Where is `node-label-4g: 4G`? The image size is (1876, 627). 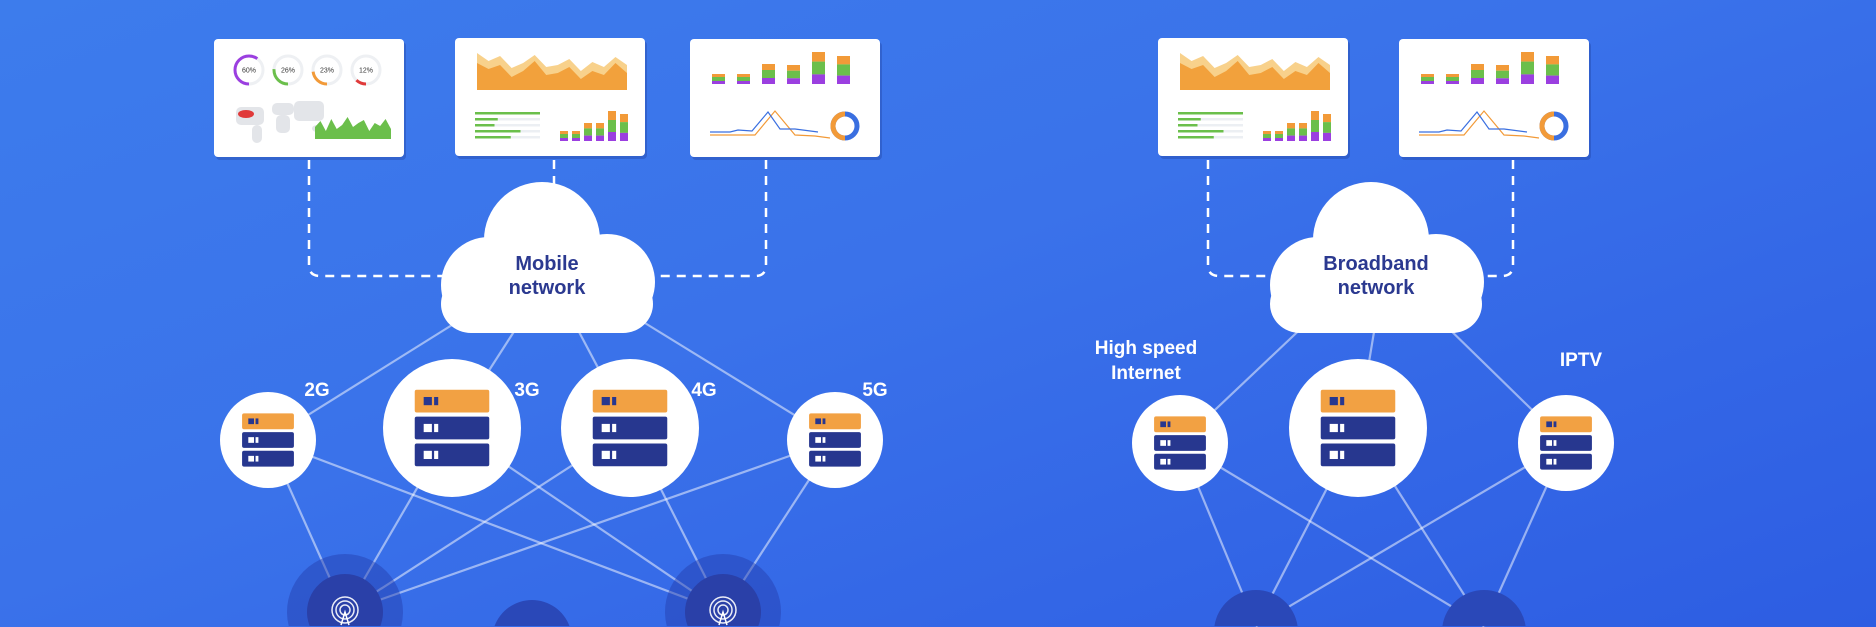
node-label-4g: 4G is located at coordinates (703, 390).